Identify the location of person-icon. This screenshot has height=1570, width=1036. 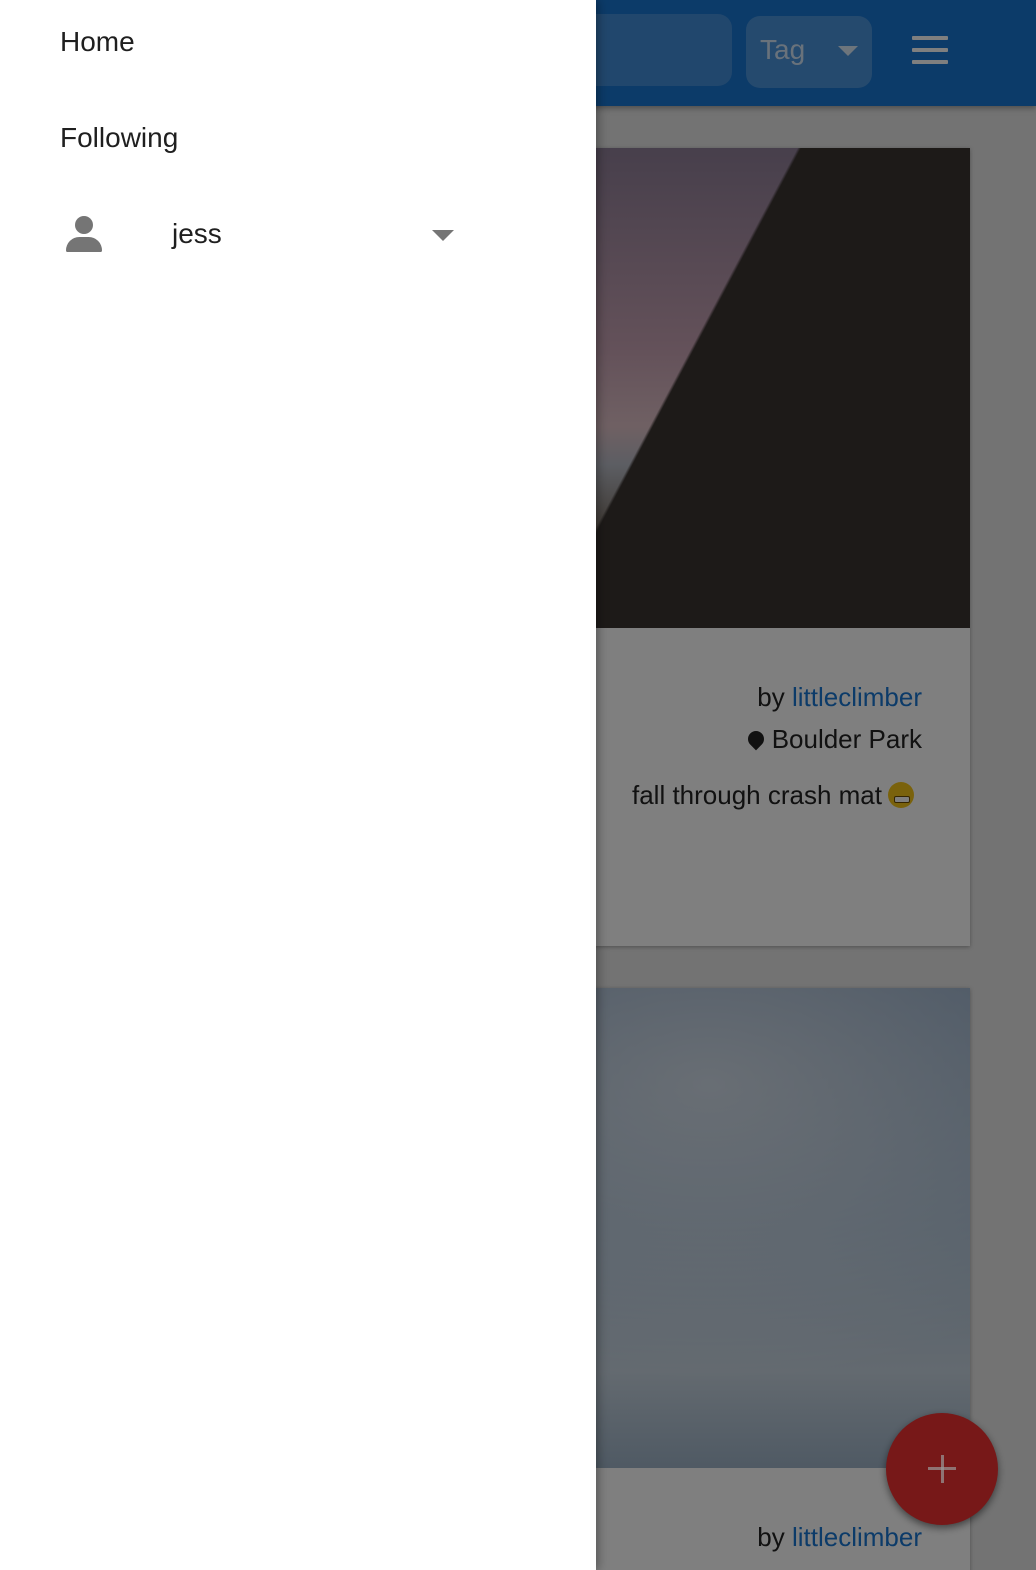
(84, 235).